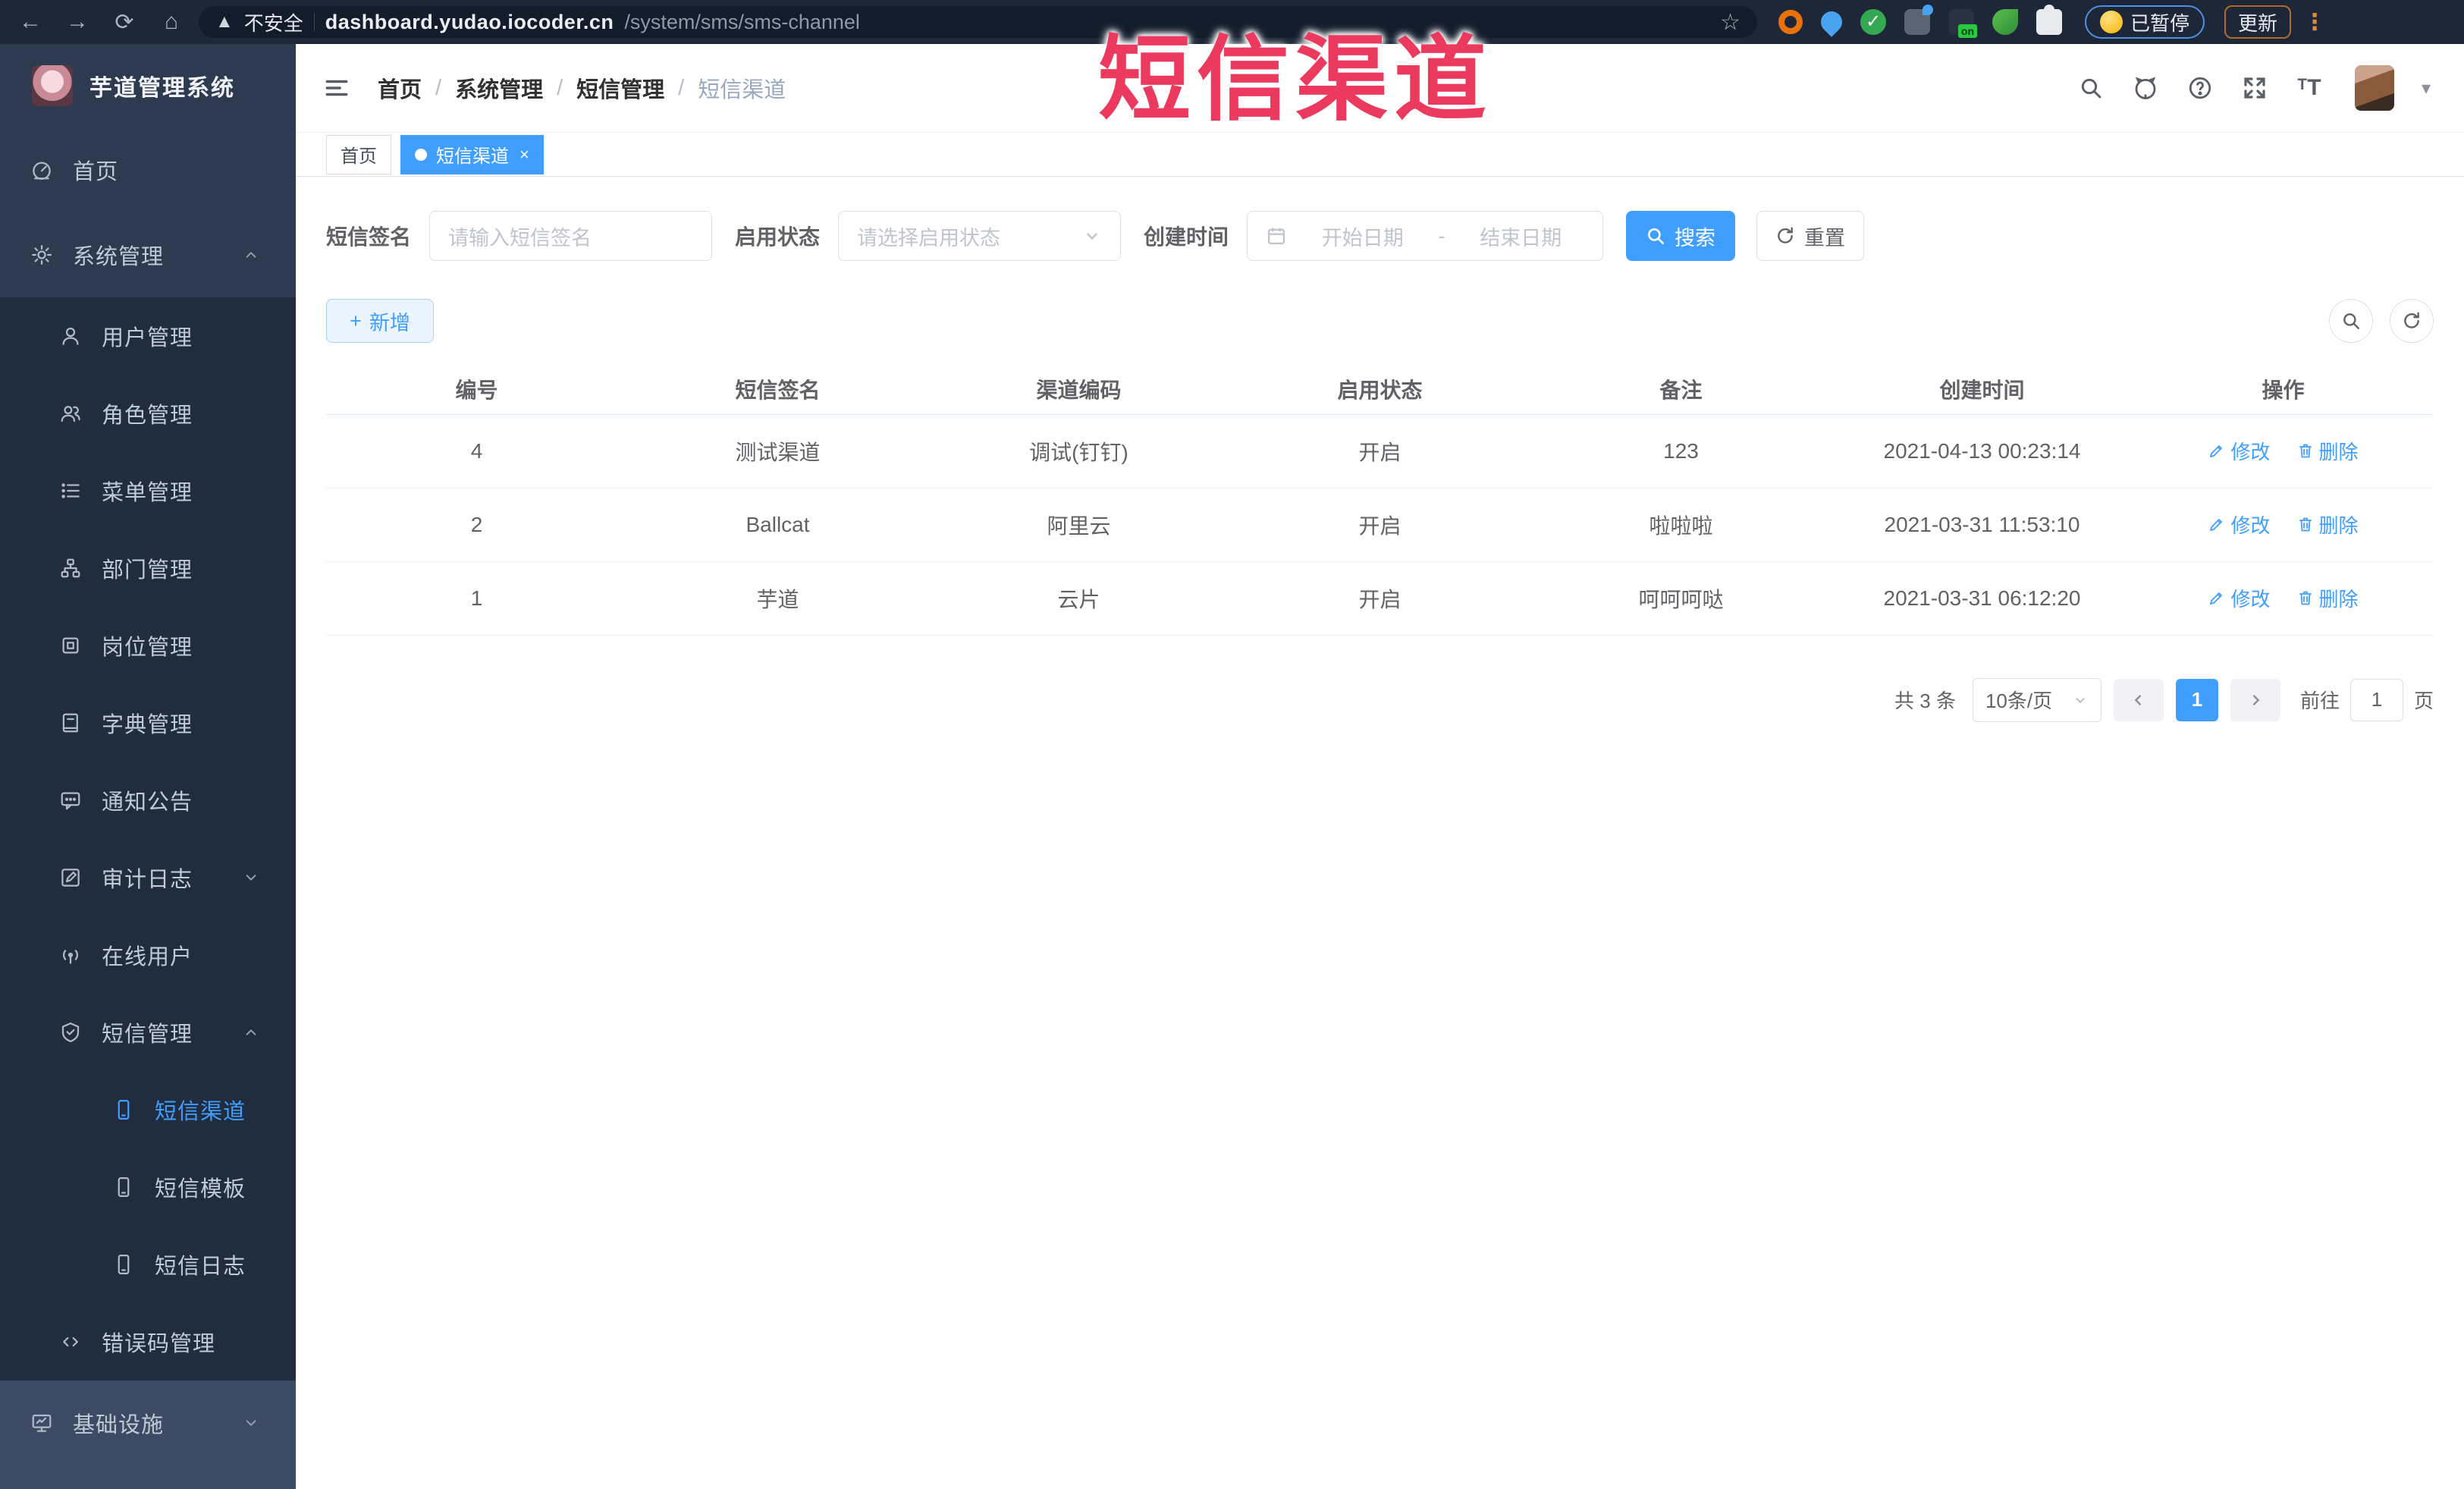  Describe the element at coordinates (2309, 88) in the screenshot. I see `font-size-icon: ᵀT` at that location.